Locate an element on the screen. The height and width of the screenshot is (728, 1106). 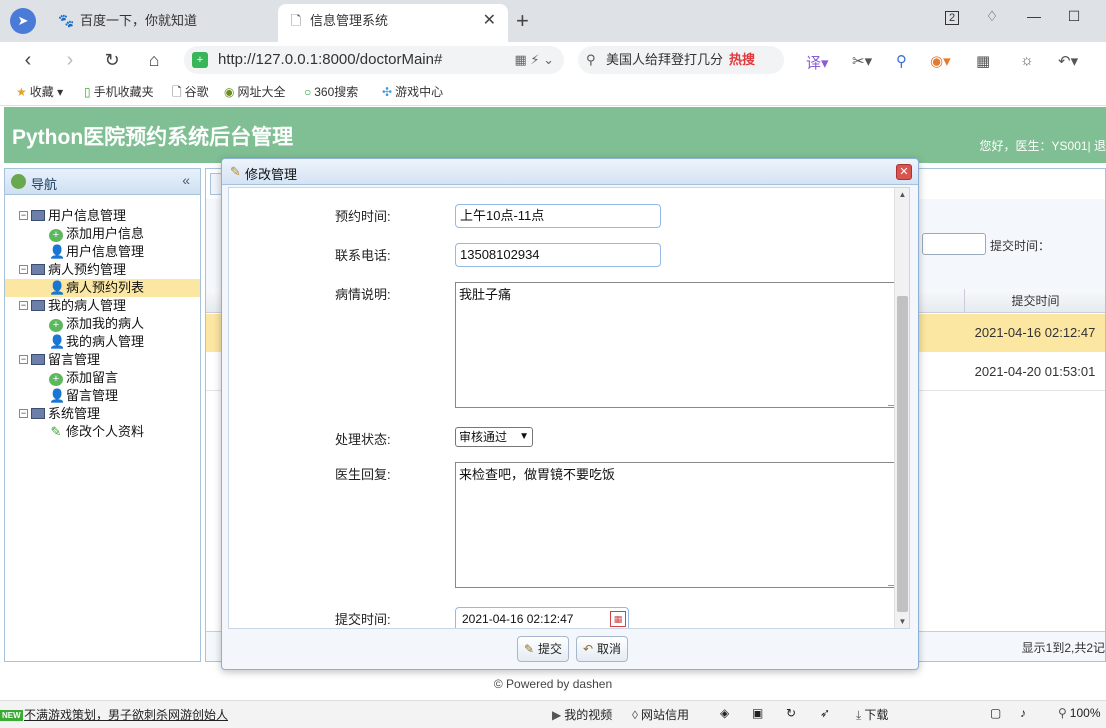
site-credit-button: ◊ 网站信用 is located at coordinates (660, 714).